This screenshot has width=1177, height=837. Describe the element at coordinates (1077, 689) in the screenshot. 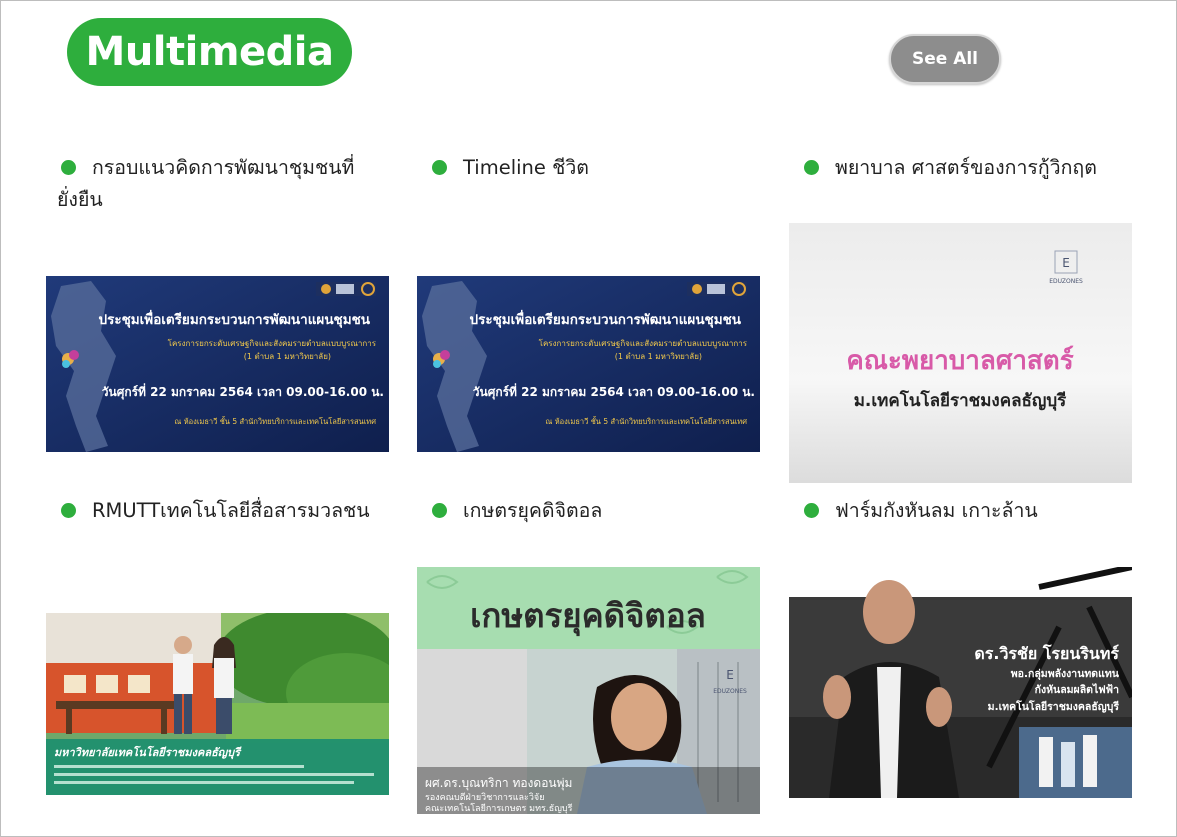

I see `thumb-role: กังหันลมผลิตไฟฟ้า` at that location.